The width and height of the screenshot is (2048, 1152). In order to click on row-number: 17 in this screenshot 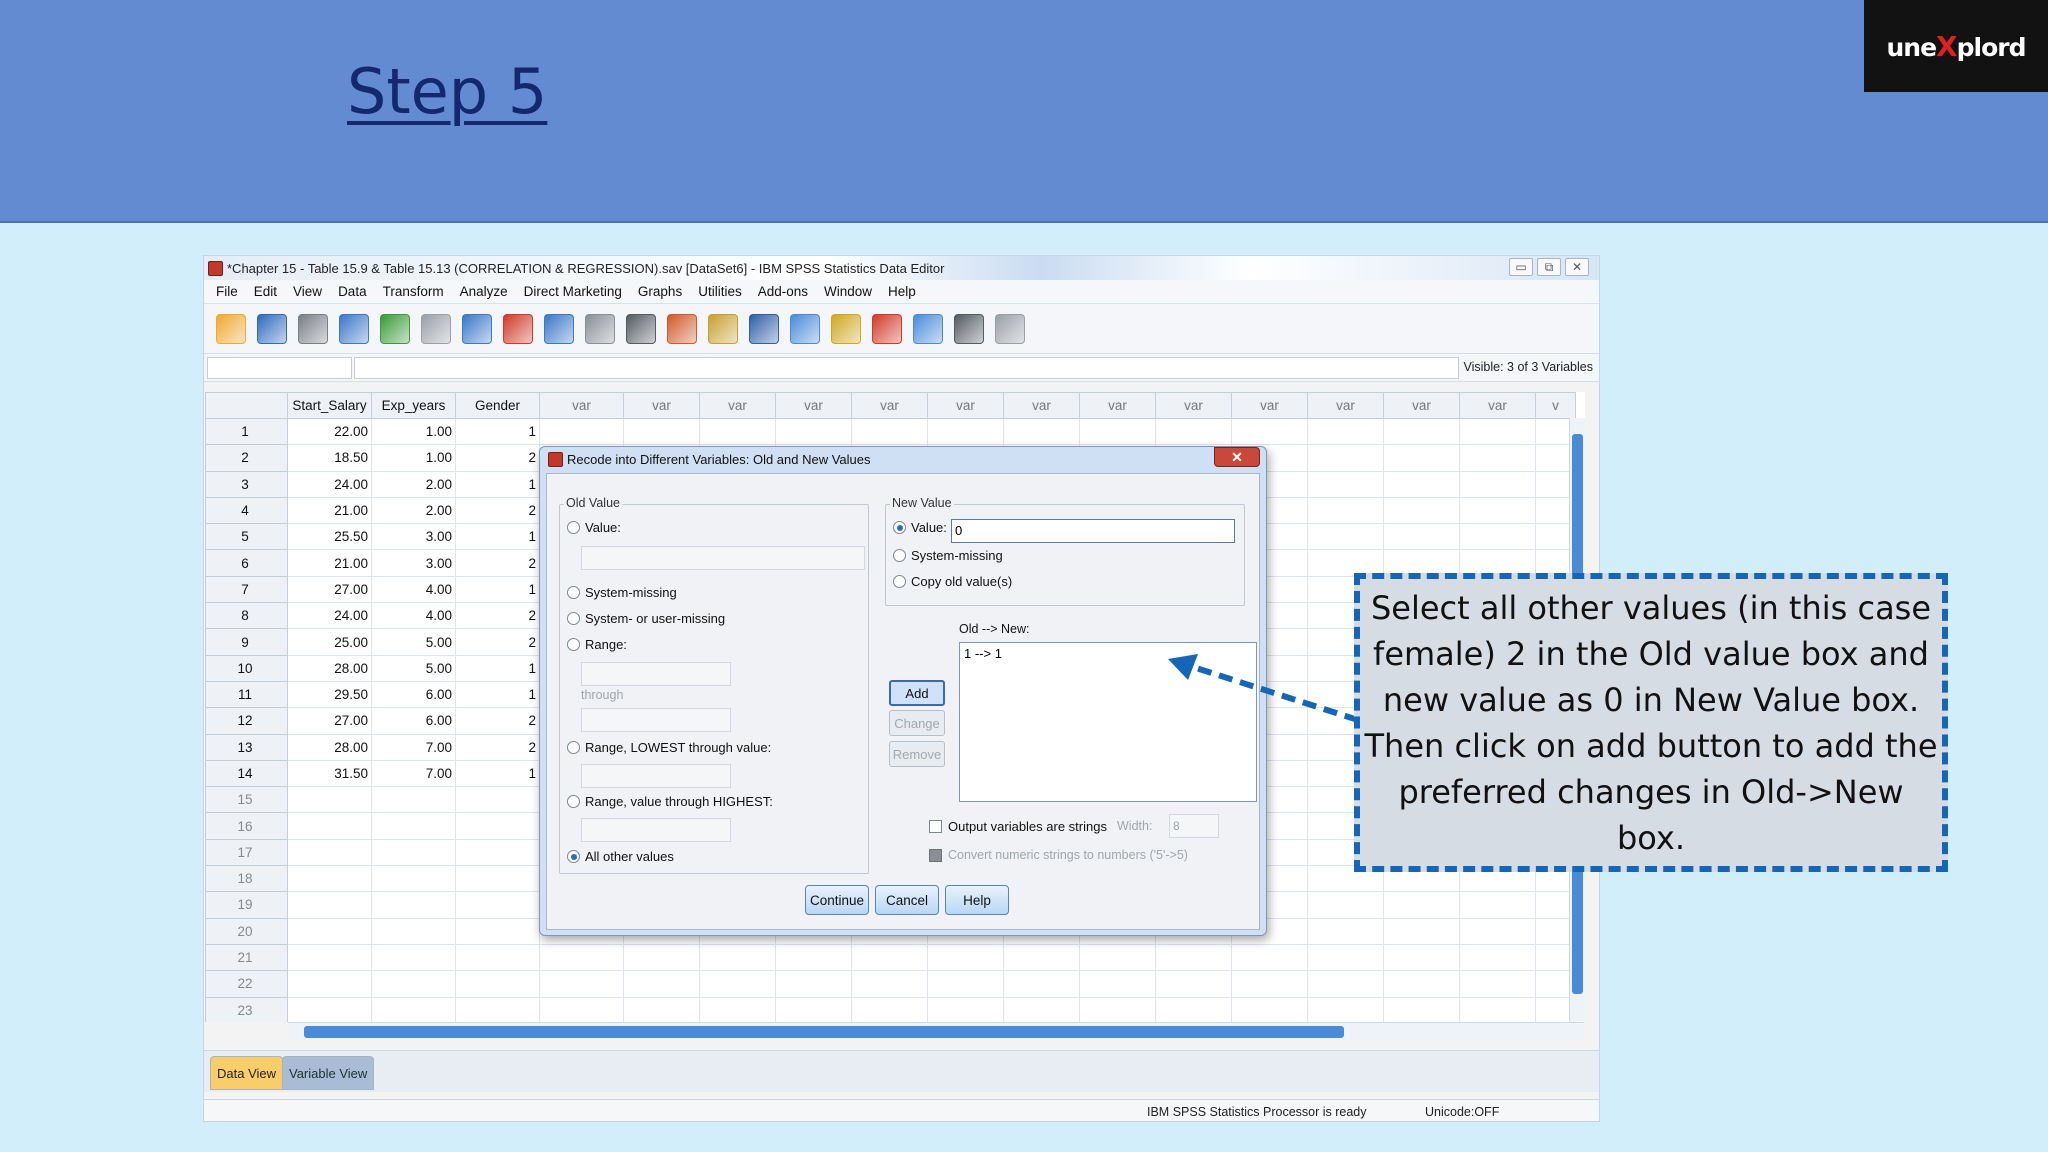, I will do `click(246, 852)`.